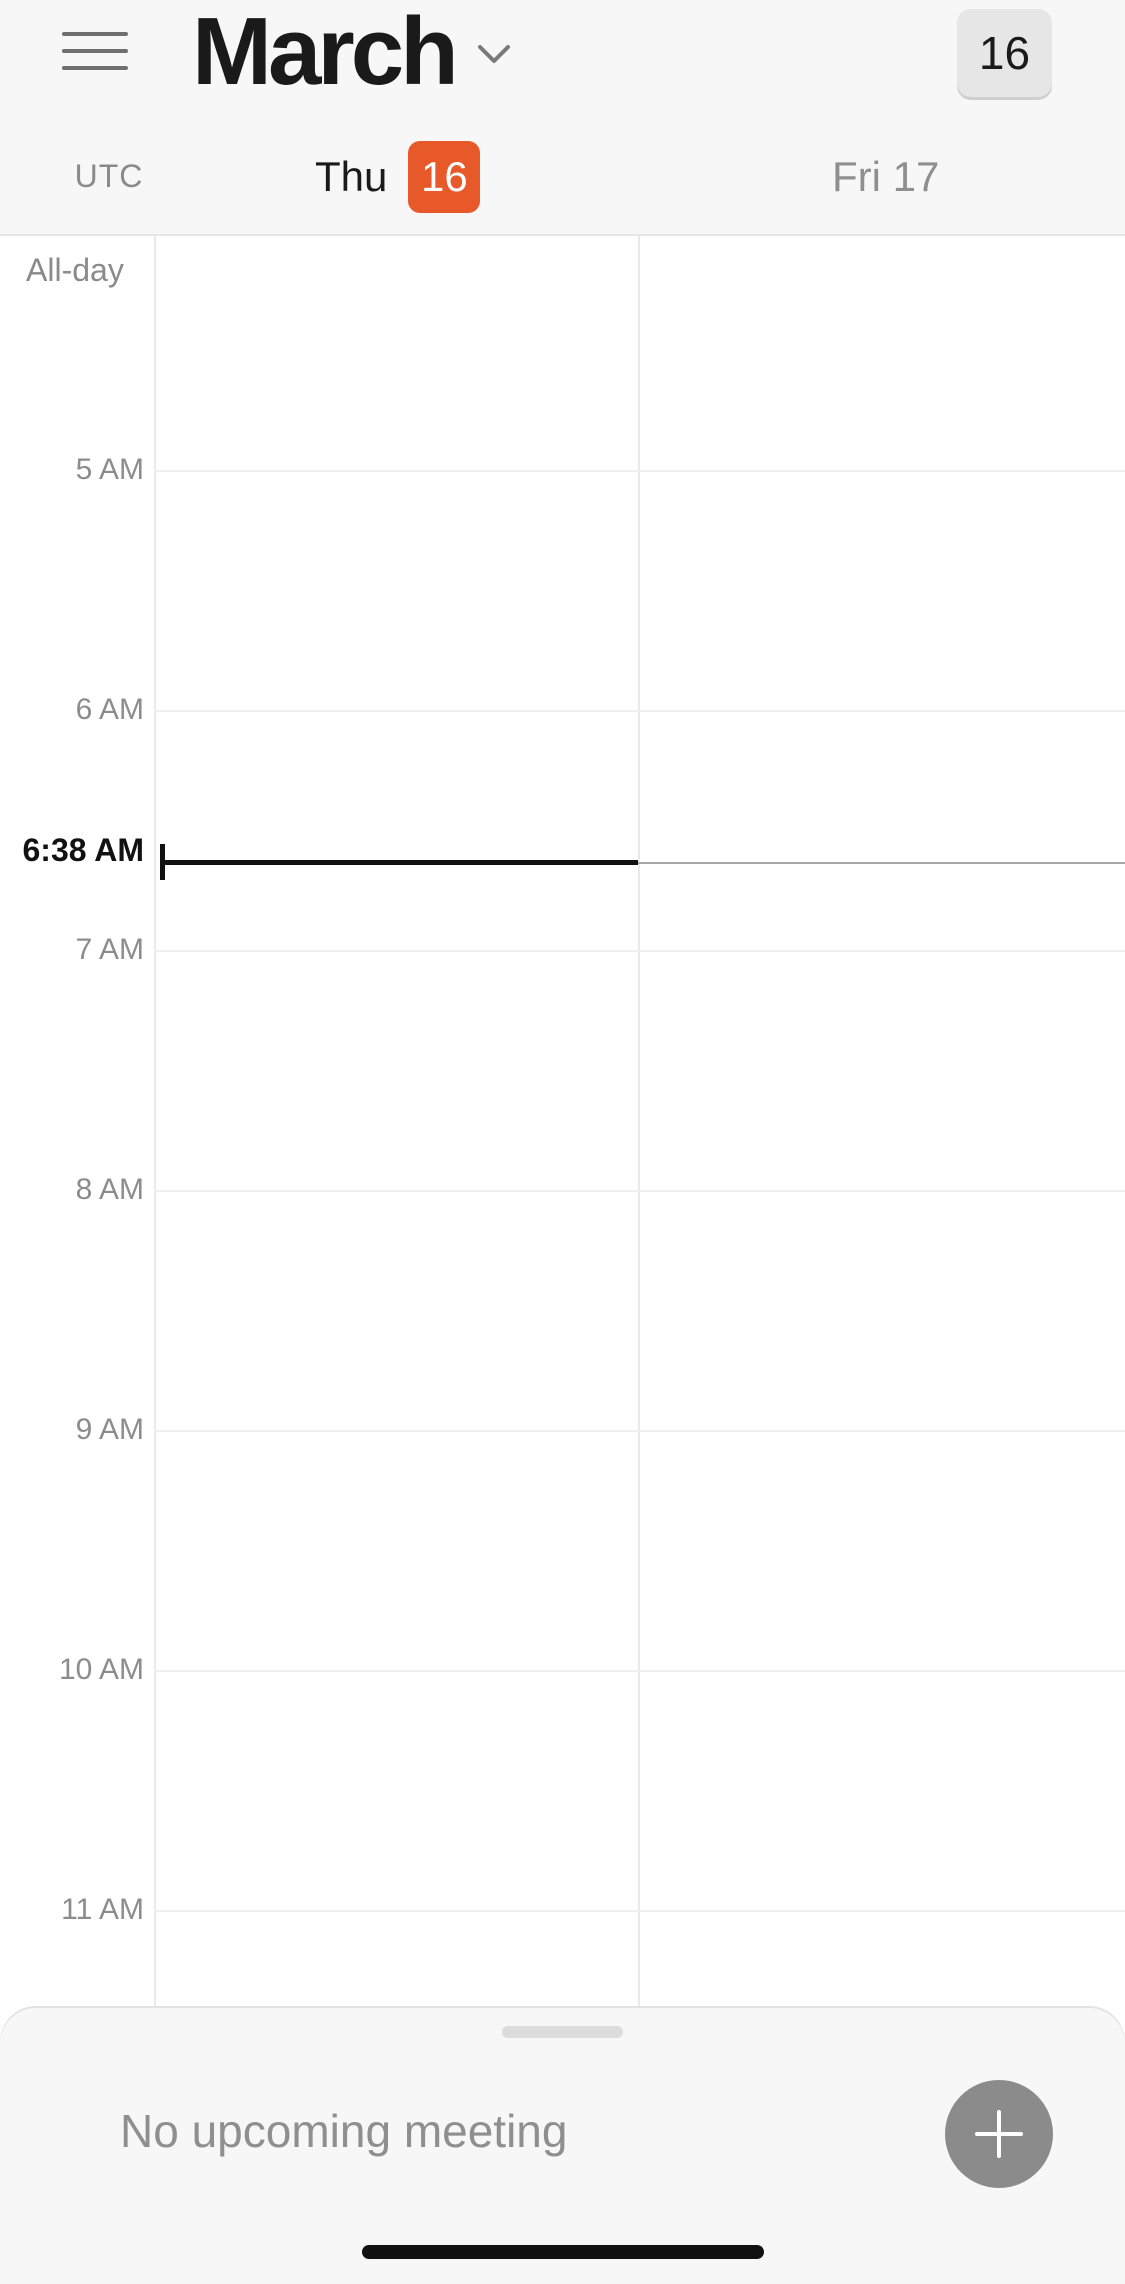  I want to click on hour-label: 10 AM, so click(101, 1669).